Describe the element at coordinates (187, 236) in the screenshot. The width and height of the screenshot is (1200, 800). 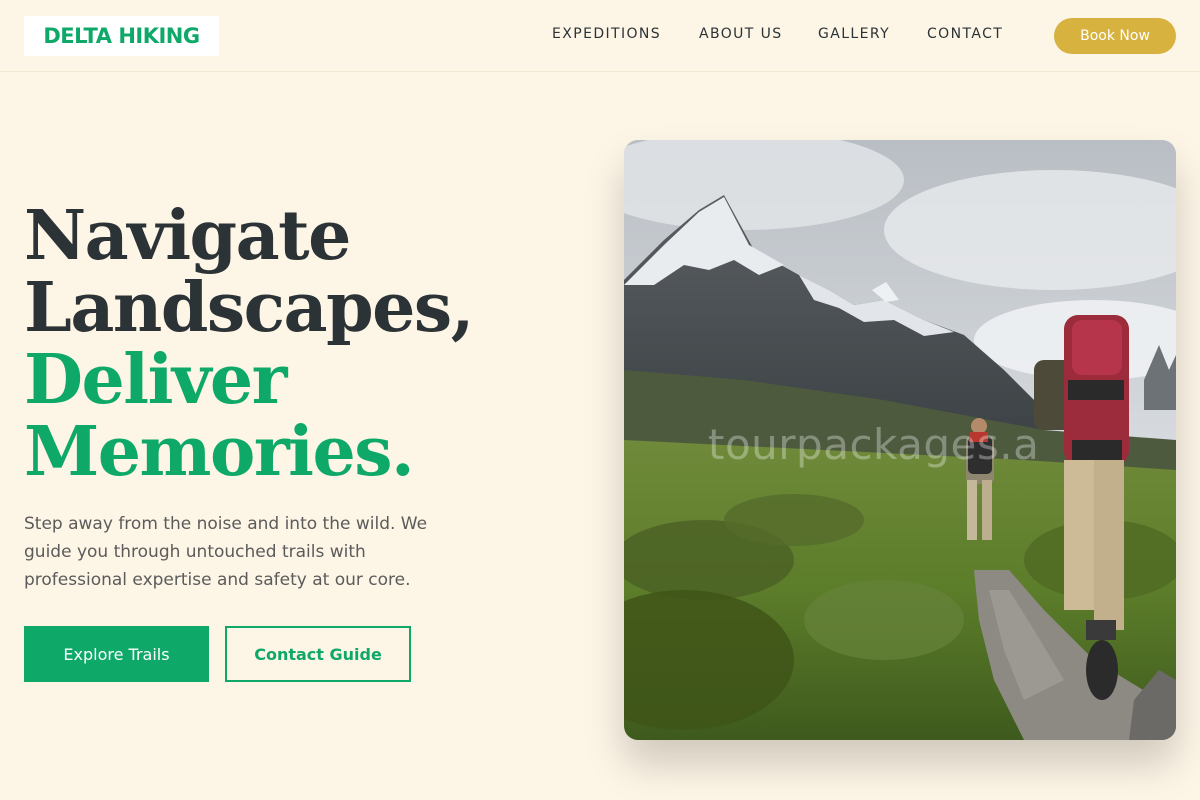
I see `headline-line-1: Navigate` at that location.